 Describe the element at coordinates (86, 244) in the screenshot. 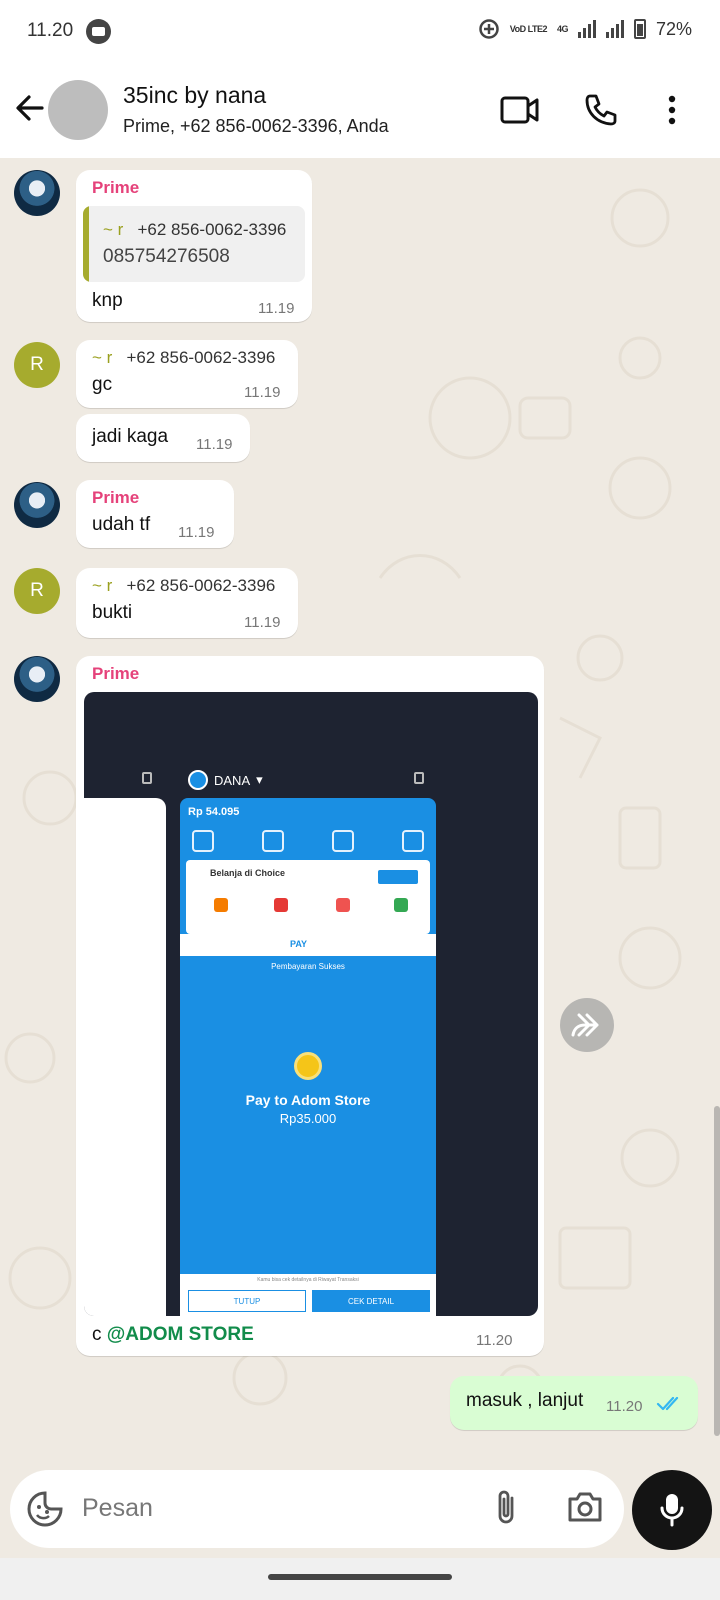

I see `quote-bar` at that location.